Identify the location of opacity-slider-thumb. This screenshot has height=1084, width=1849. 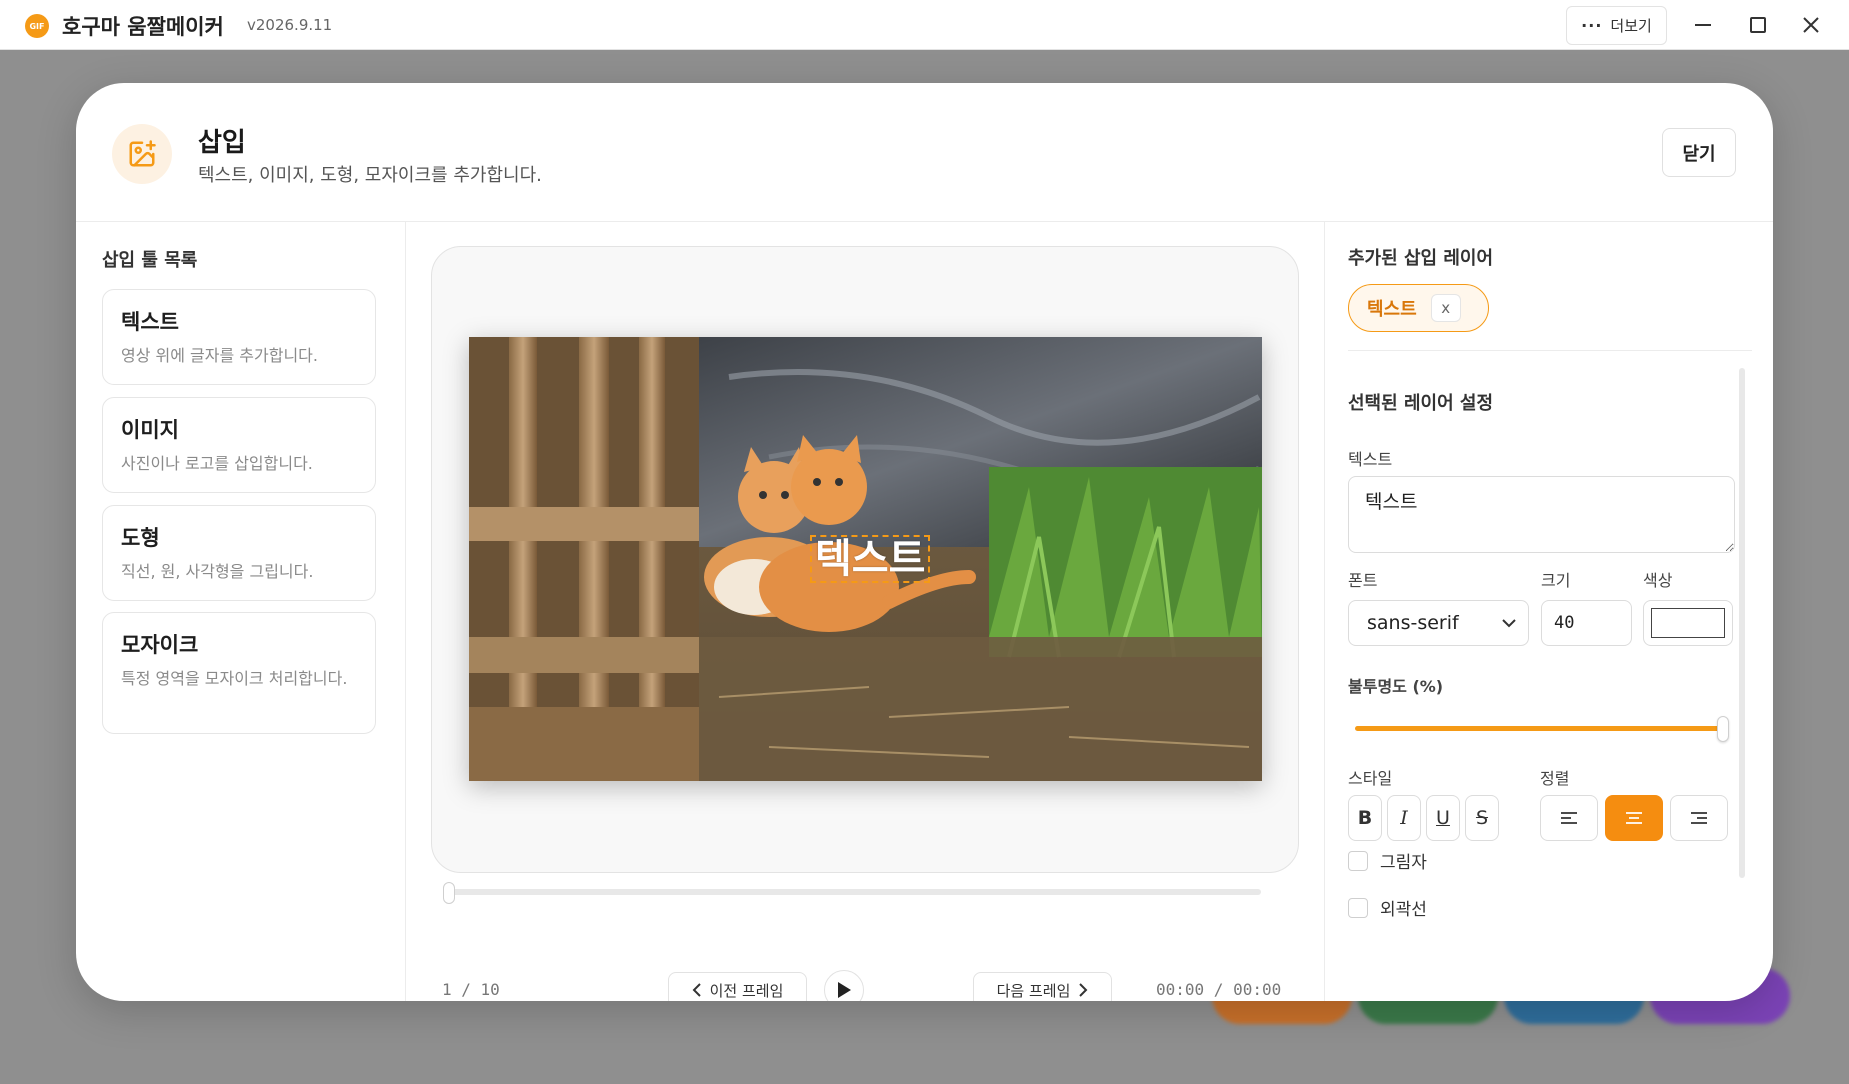
(1723, 729).